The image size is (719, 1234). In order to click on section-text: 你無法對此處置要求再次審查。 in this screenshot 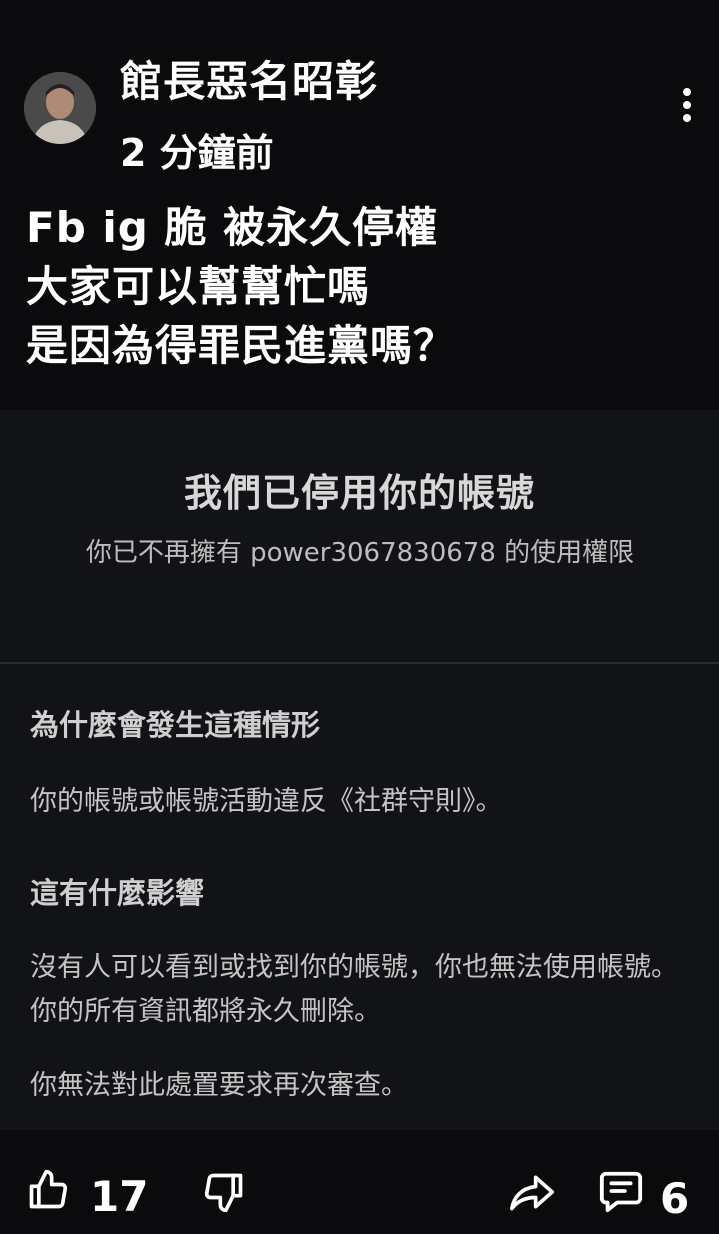, I will do `click(219, 1085)`.